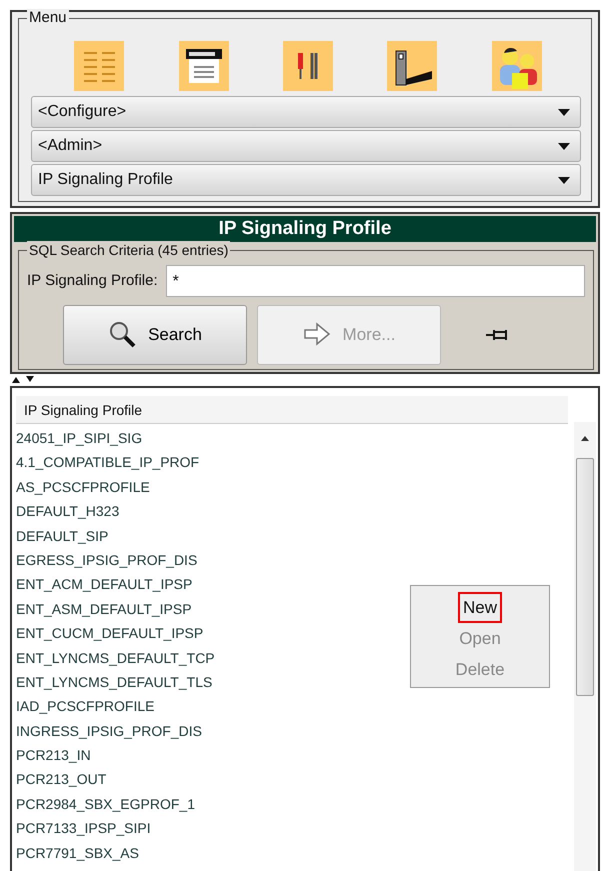 The image size is (602, 871). I want to click on table-cell: PCR213_IN, so click(53, 755).